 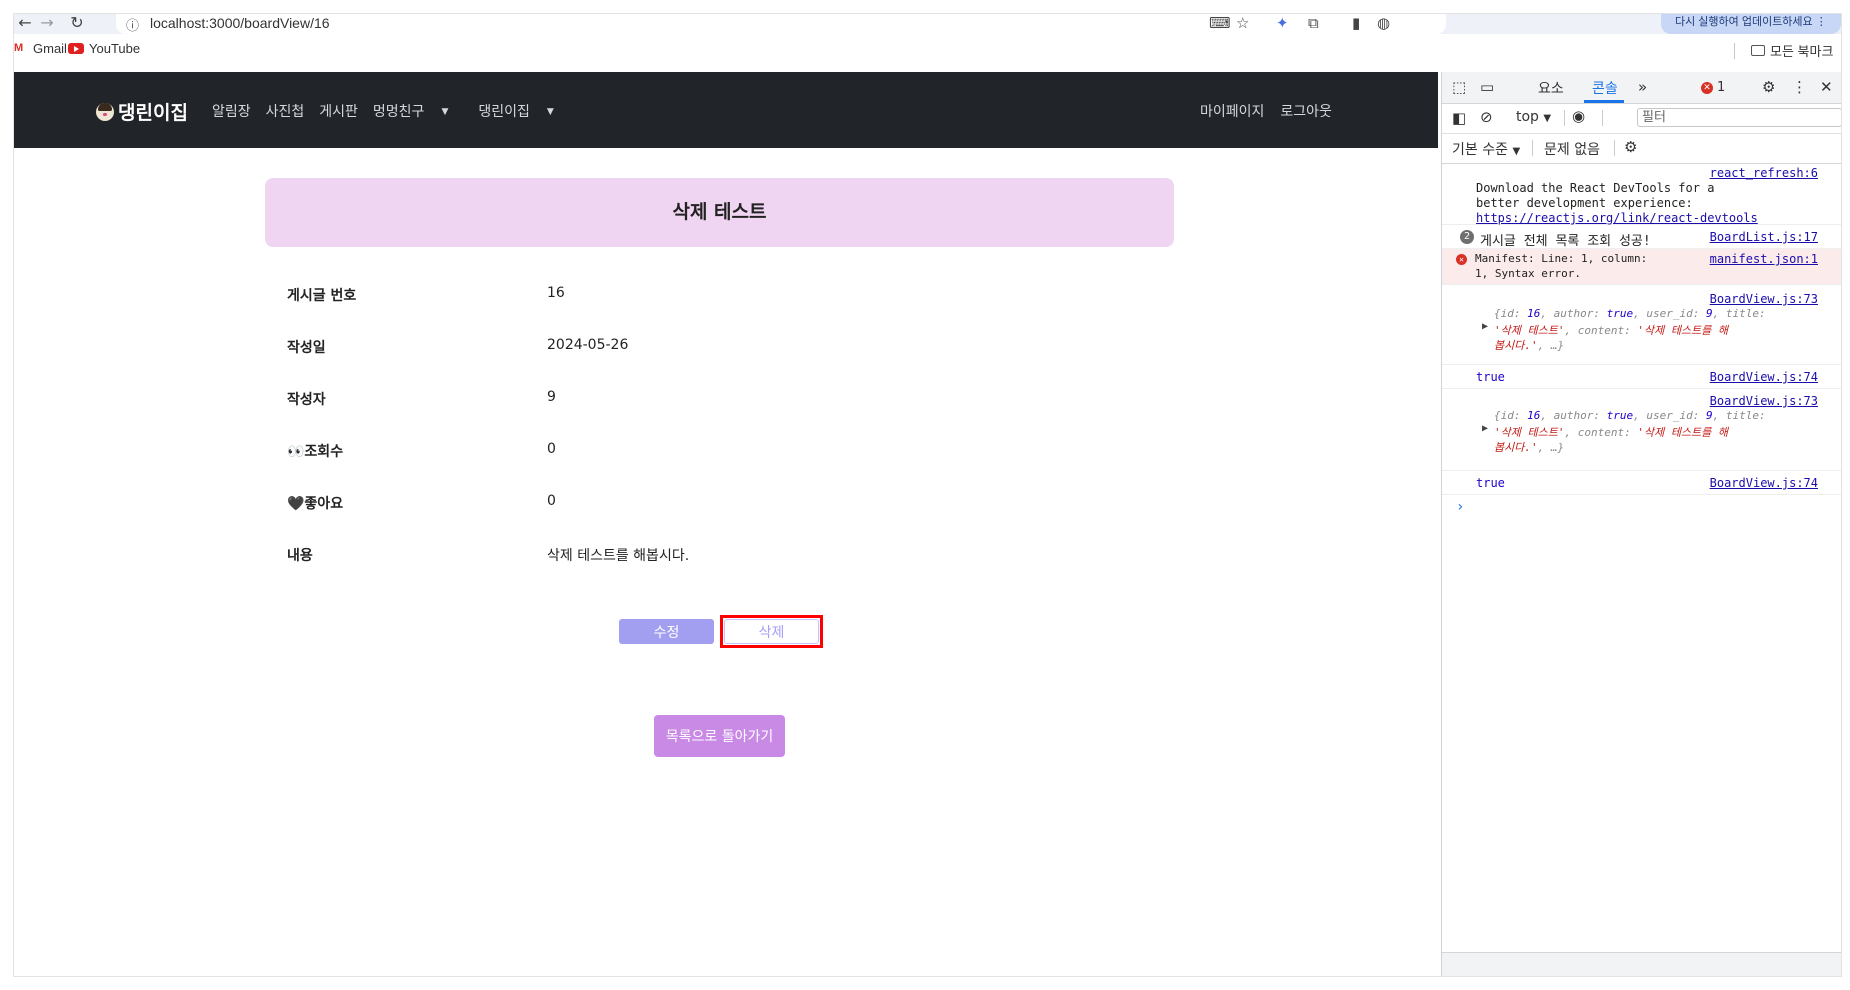 I want to click on error-count-badge: ✕ 1, so click(x=1713, y=87).